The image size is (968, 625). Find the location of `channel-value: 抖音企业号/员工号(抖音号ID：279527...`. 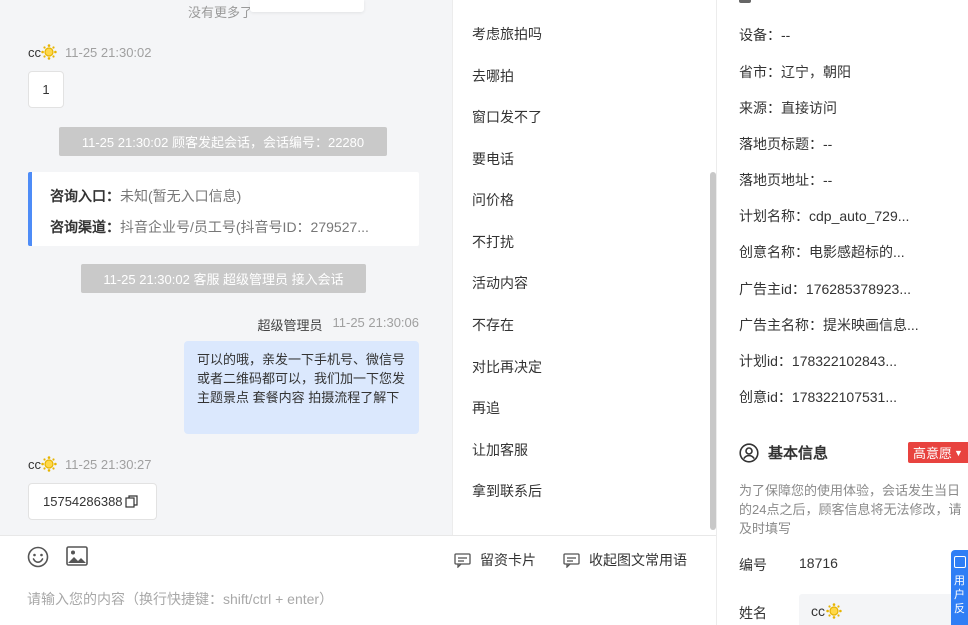

channel-value: 抖音企业号/员工号(抖音号ID：279527... is located at coordinates (244, 227).